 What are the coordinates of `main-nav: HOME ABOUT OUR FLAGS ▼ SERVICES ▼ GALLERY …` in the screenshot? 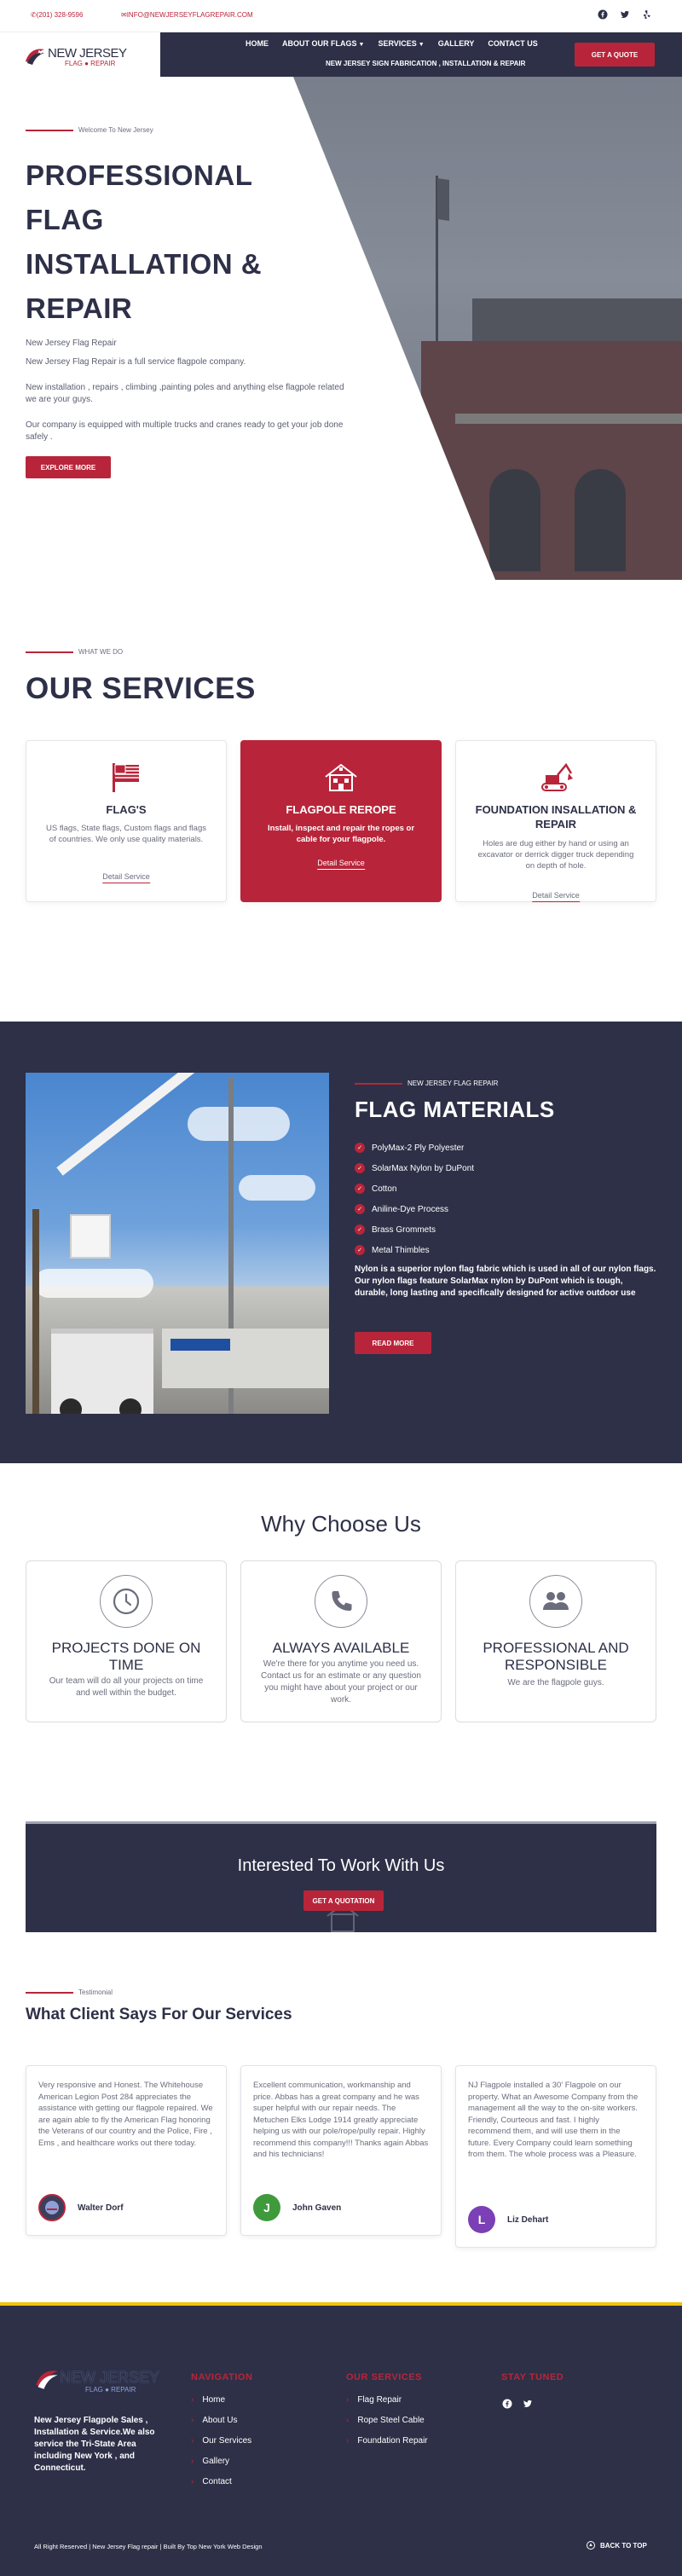 It's located at (392, 44).